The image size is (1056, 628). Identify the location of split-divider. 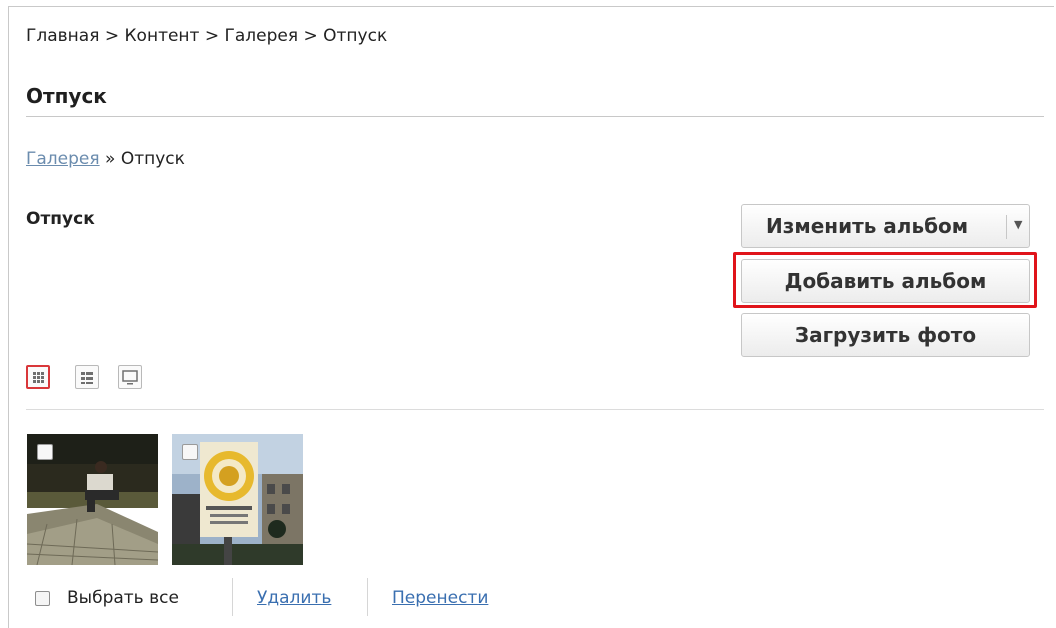
(1006, 227).